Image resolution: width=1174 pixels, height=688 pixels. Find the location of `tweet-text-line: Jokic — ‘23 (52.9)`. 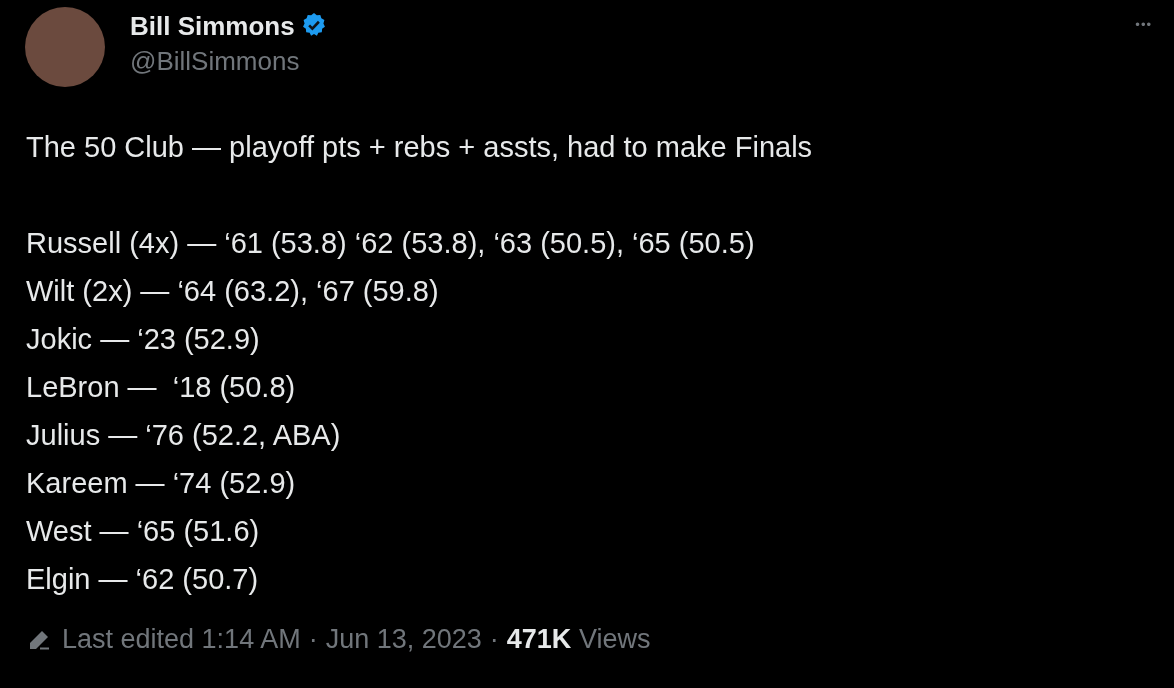

tweet-text-line: Jokic — ‘23 (52.9) is located at coordinates (143, 339).